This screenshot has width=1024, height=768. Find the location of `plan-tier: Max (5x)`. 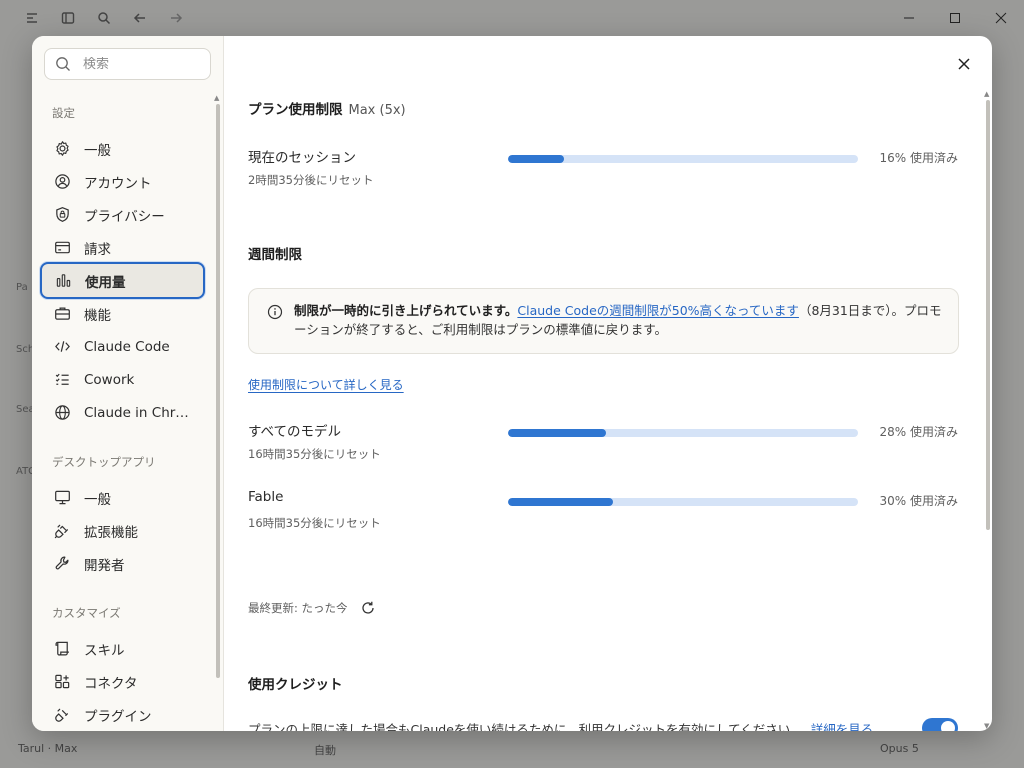

plan-tier: Max (5x) is located at coordinates (377, 110).